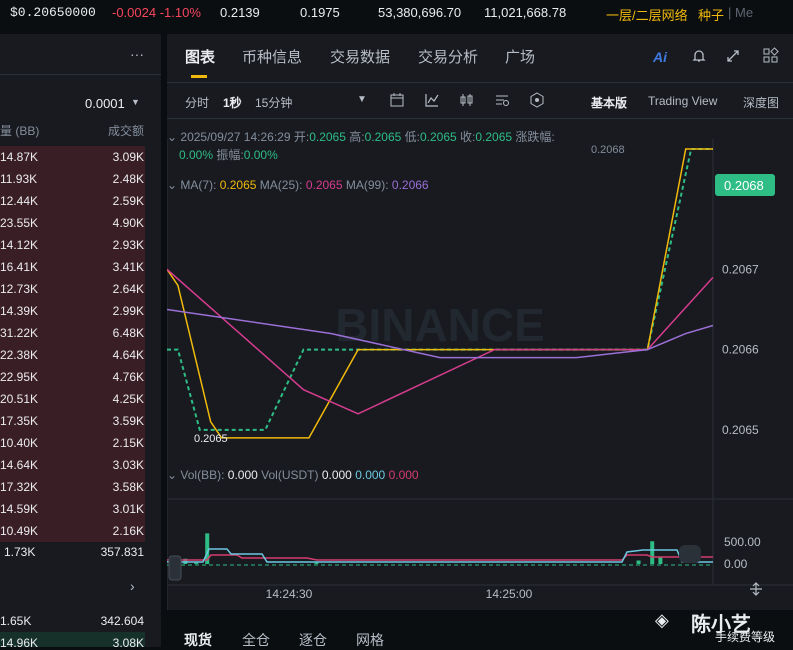 The width and height of the screenshot is (793, 650). What do you see at coordinates (467, 100) in the screenshot?
I see `candlestick-icon` at bounding box center [467, 100].